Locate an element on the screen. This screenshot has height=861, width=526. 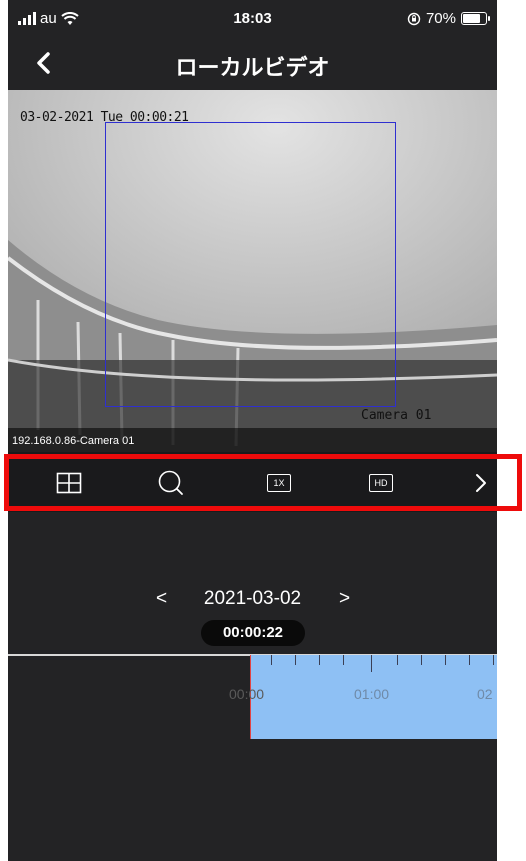
quality-button: HD is located at coordinates (381, 483).